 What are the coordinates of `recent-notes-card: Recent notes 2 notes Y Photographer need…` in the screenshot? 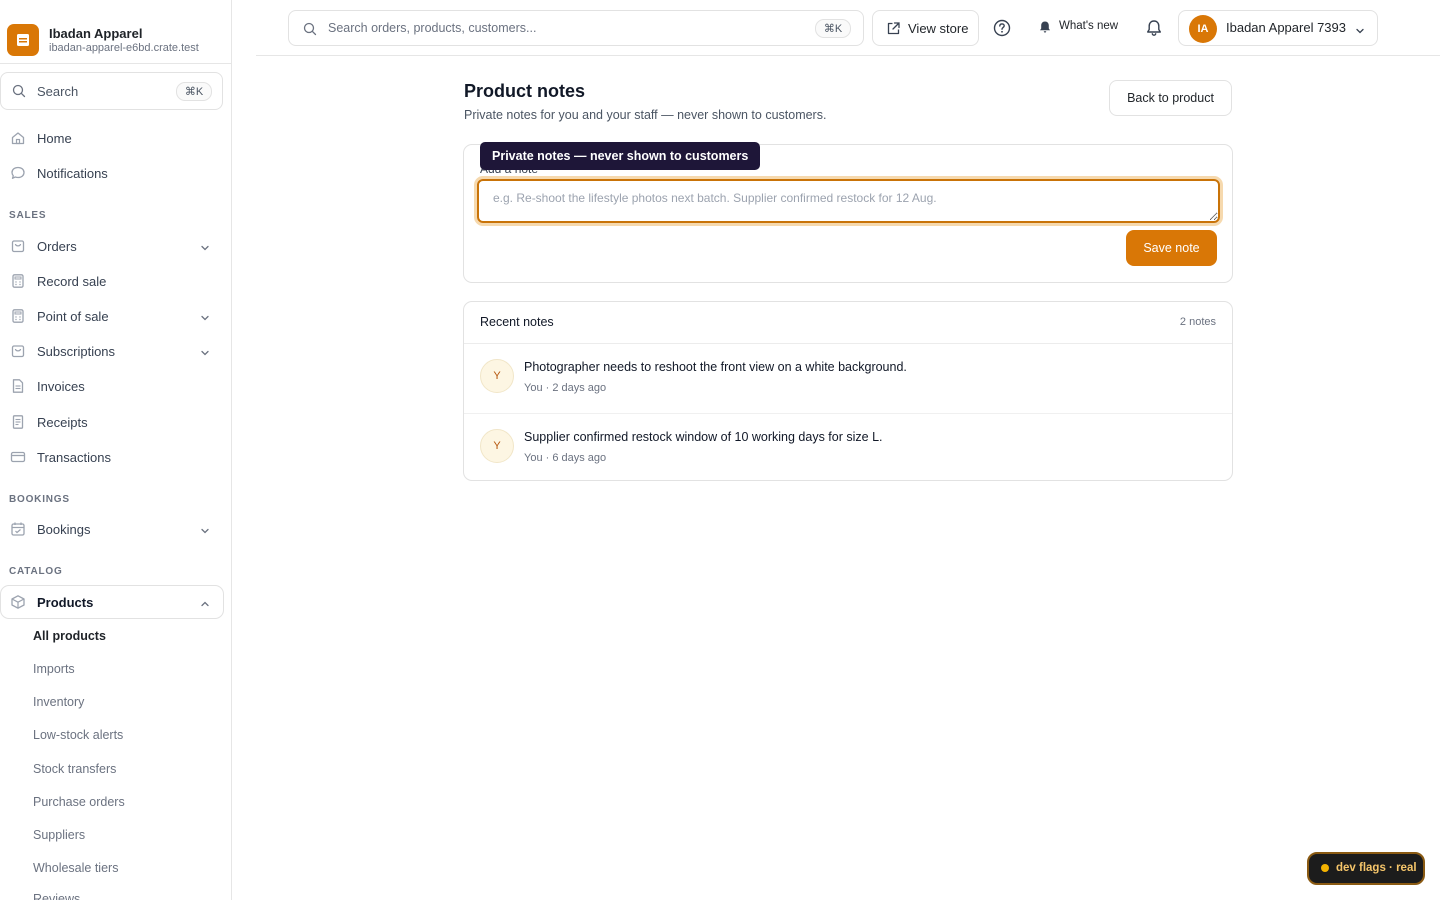 It's located at (848, 391).